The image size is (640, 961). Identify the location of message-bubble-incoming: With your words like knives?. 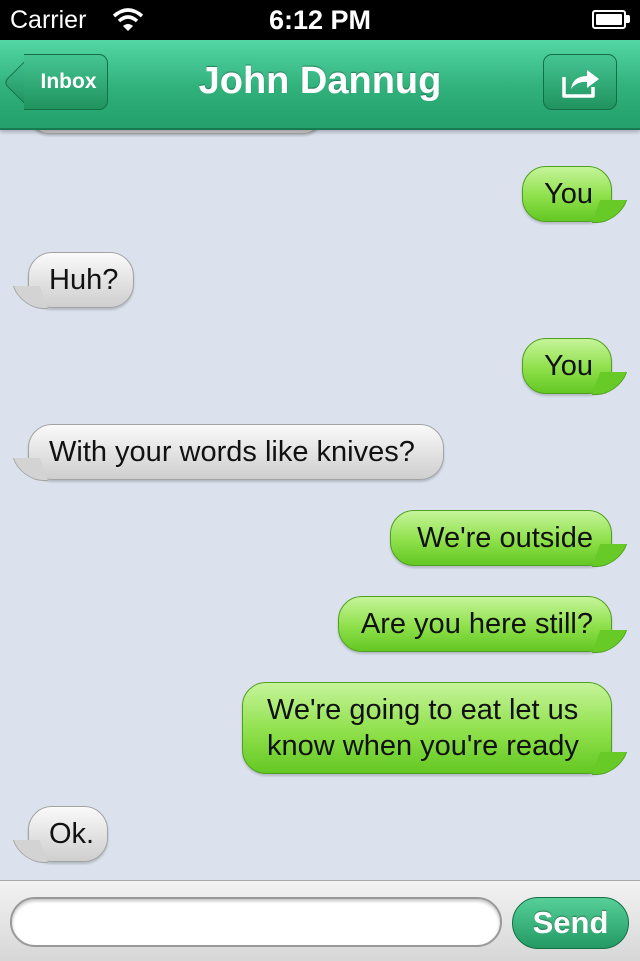
(228, 452).